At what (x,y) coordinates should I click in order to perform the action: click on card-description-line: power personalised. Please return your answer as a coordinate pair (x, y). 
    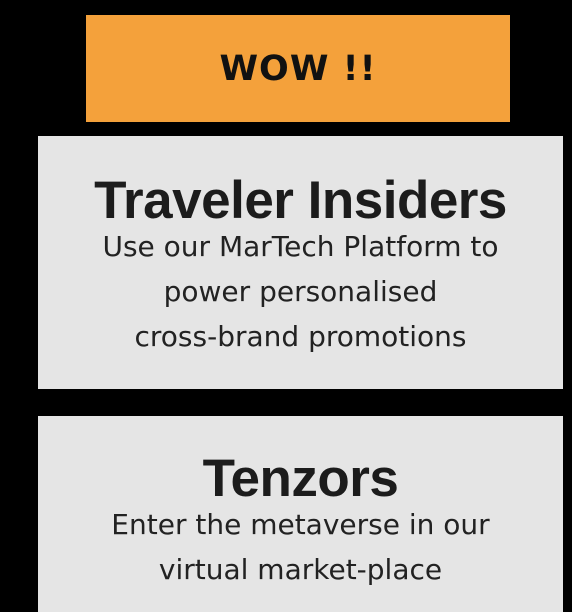
    Looking at the image, I should click on (300, 291).